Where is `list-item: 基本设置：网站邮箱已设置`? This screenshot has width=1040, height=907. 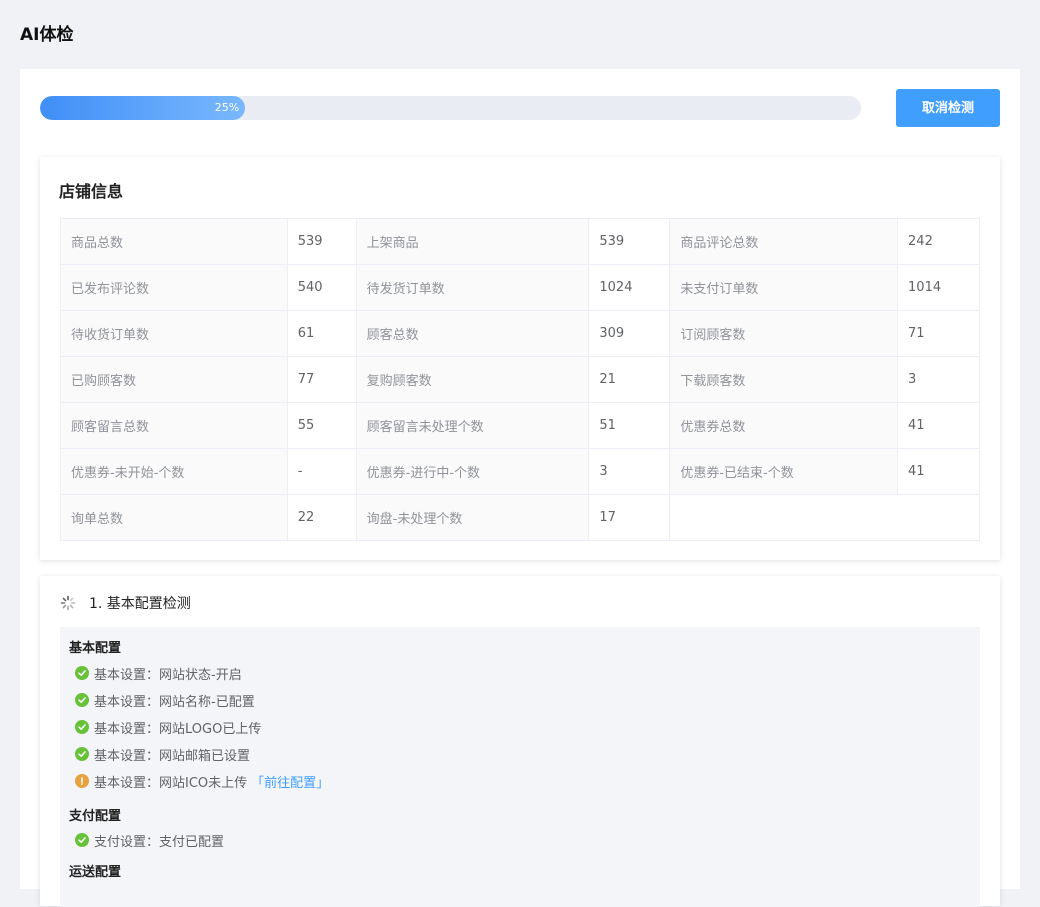
list-item: 基本设置：网站邮箱已设置 is located at coordinates (163, 754).